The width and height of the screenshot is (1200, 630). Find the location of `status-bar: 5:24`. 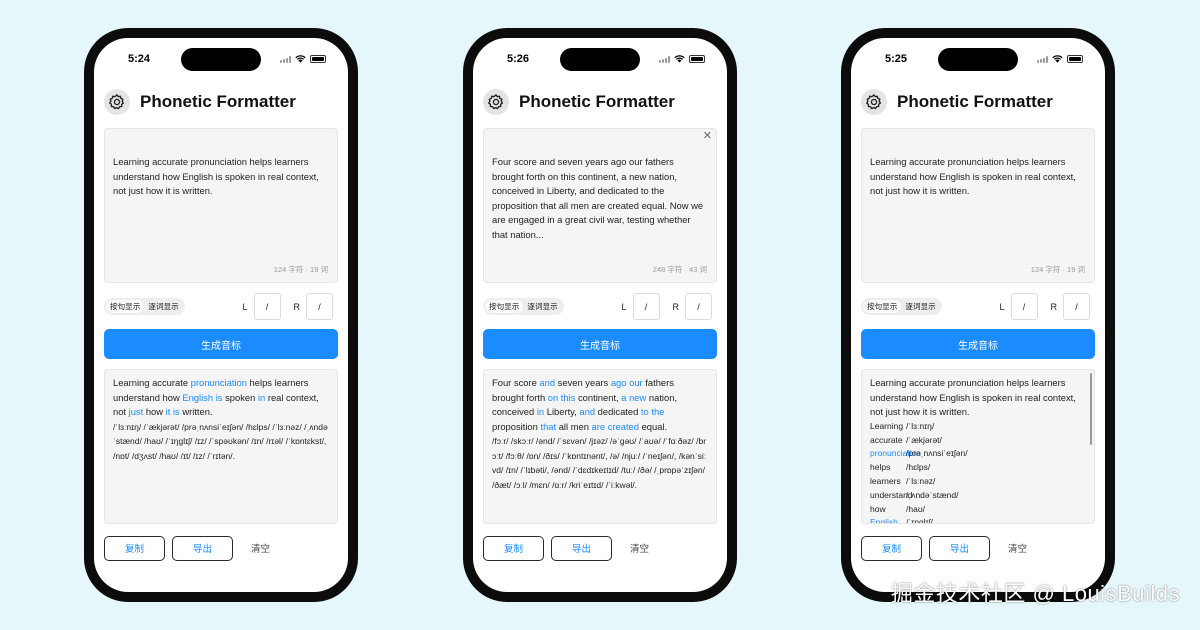

status-bar: 5:24 is located at coordinates (221, 58).